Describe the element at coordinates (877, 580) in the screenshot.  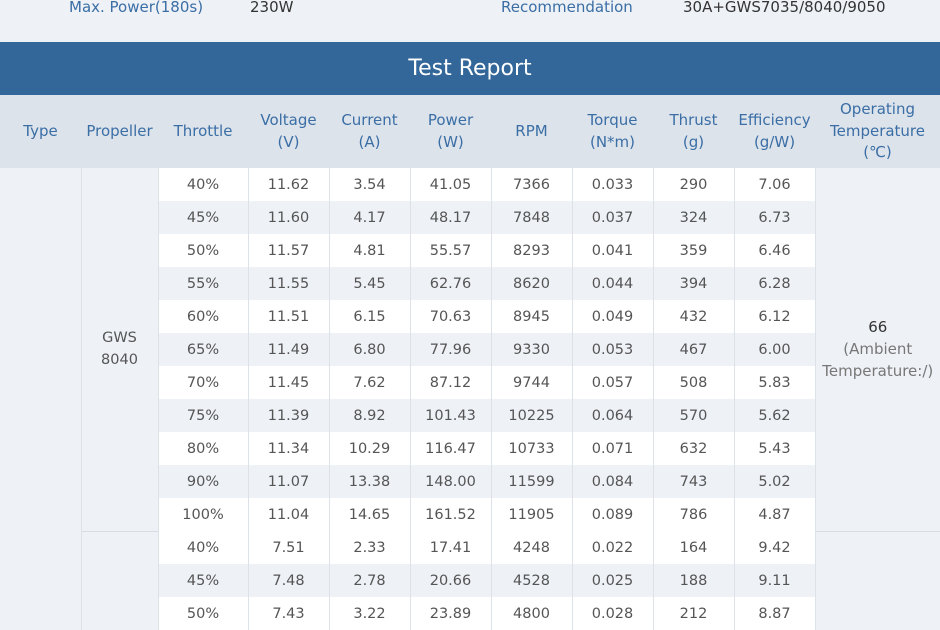
I see `temperature-cell` at that location.